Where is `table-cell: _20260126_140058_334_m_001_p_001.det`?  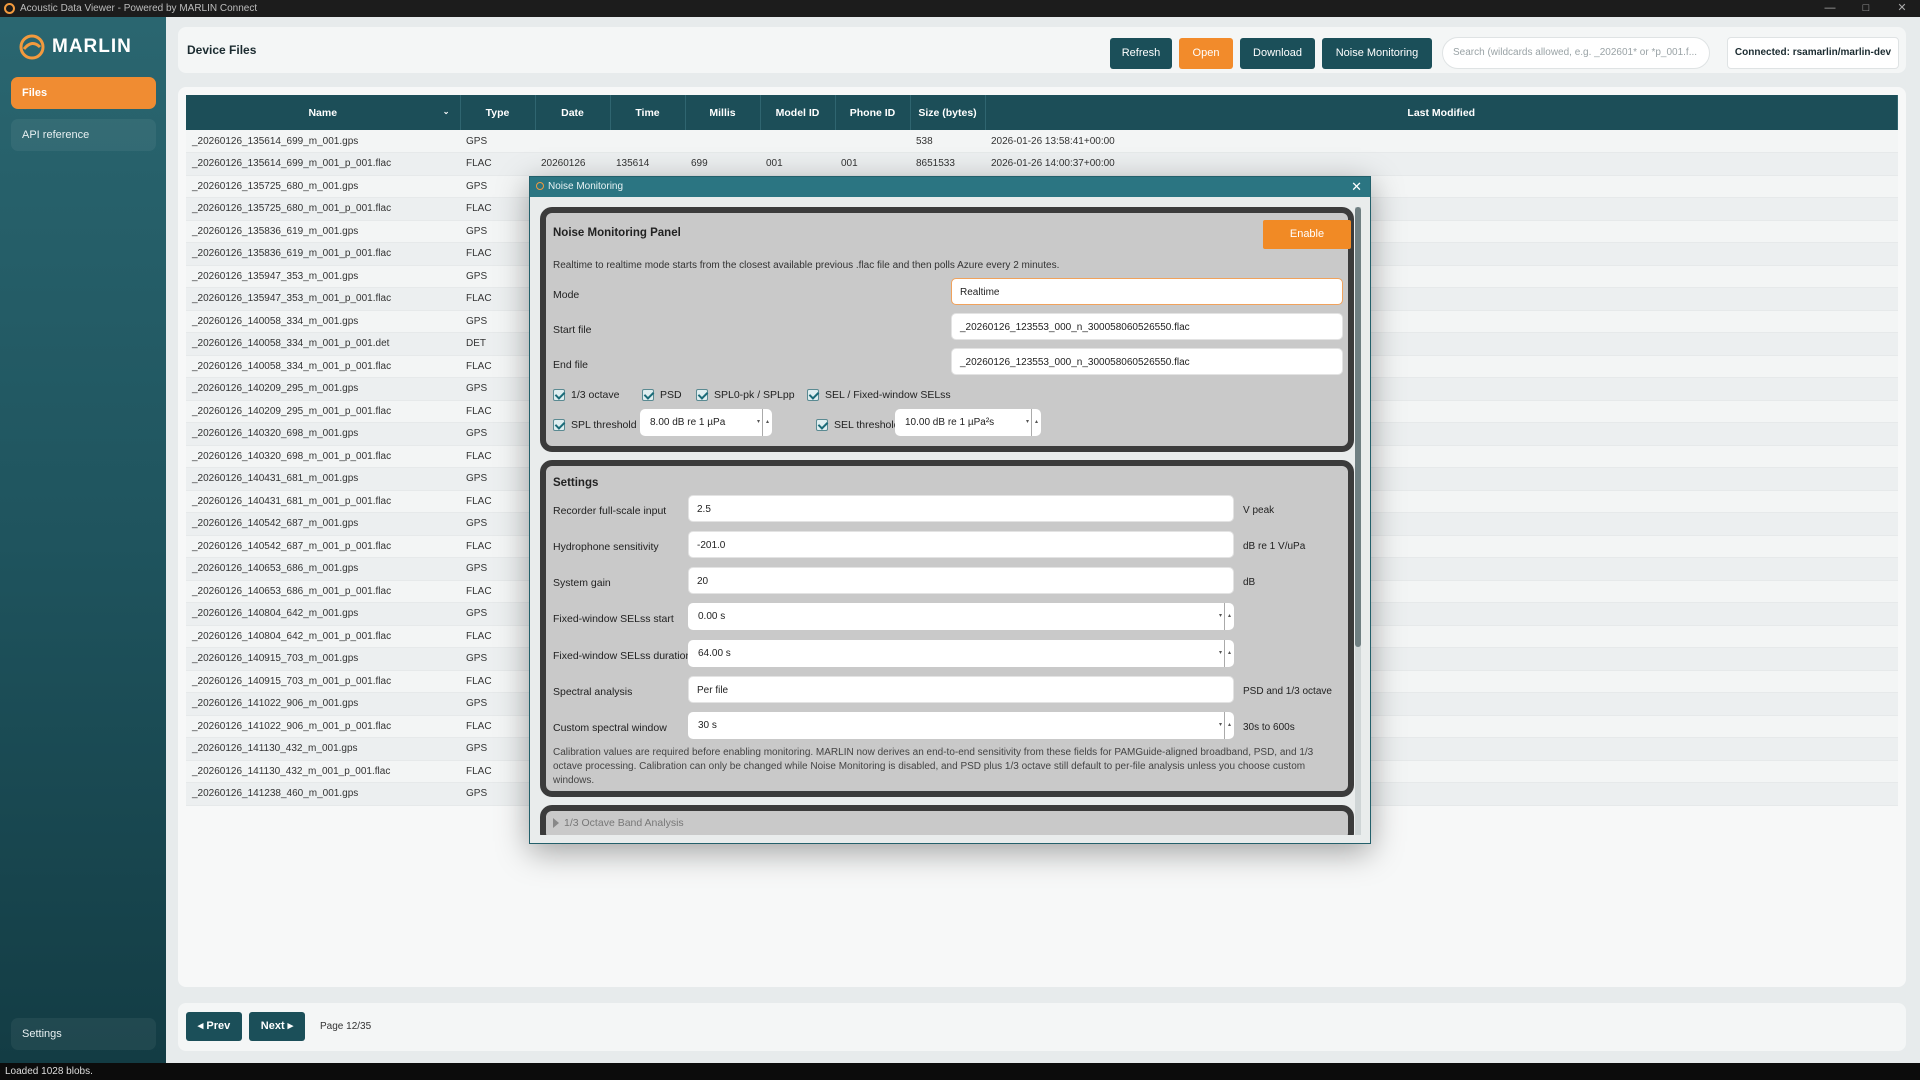 table-cell: _20260126_140058_334_m_001_p_001.det is located at coordinates (323, 344).